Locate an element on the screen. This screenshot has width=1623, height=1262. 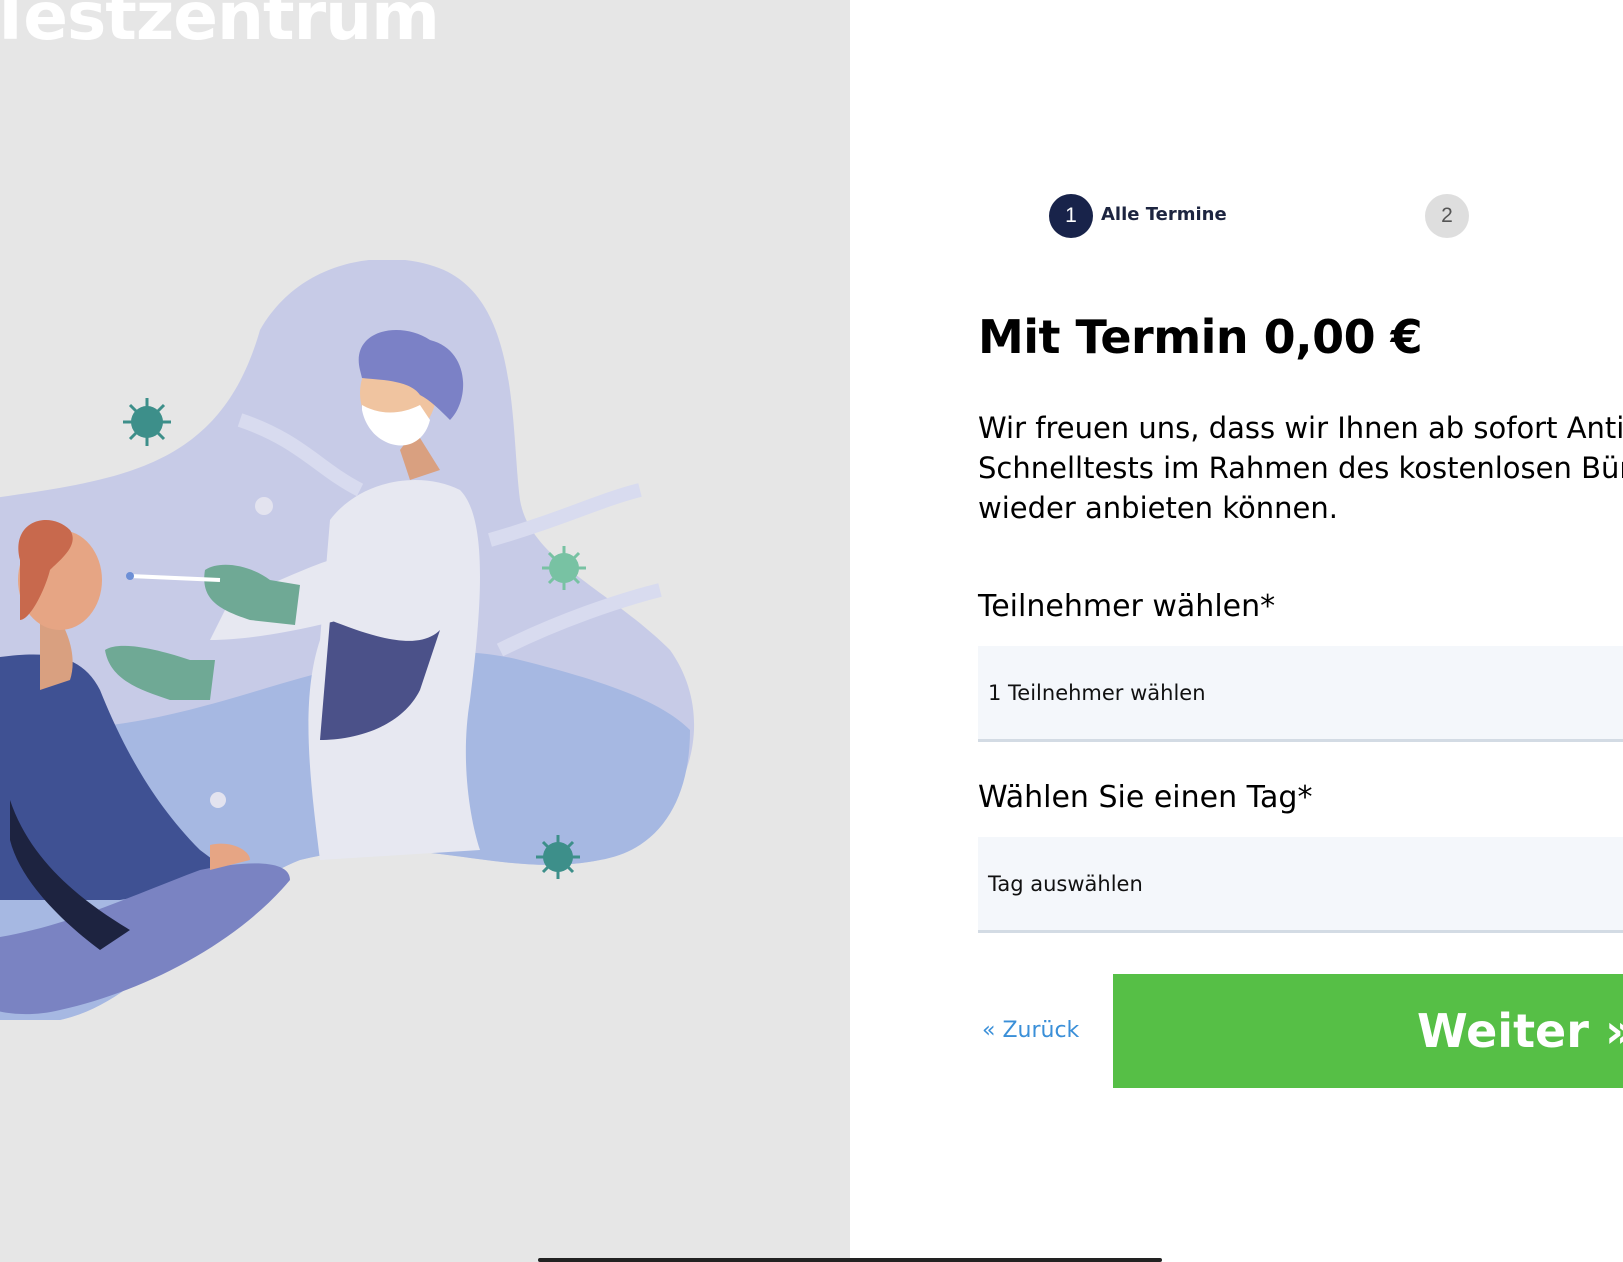
virus-icon is located at coordinates (147, 422).